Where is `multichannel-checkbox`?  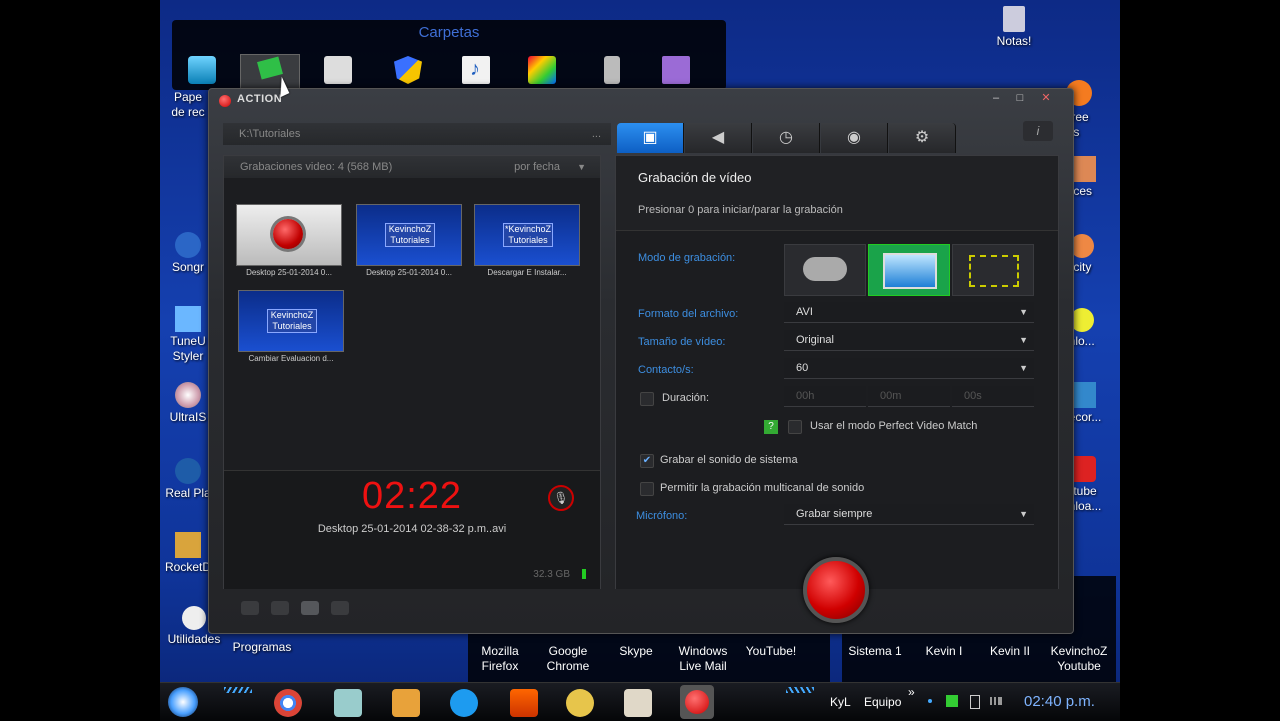
multichannel-checkbox is located at coordinates (647, 489).